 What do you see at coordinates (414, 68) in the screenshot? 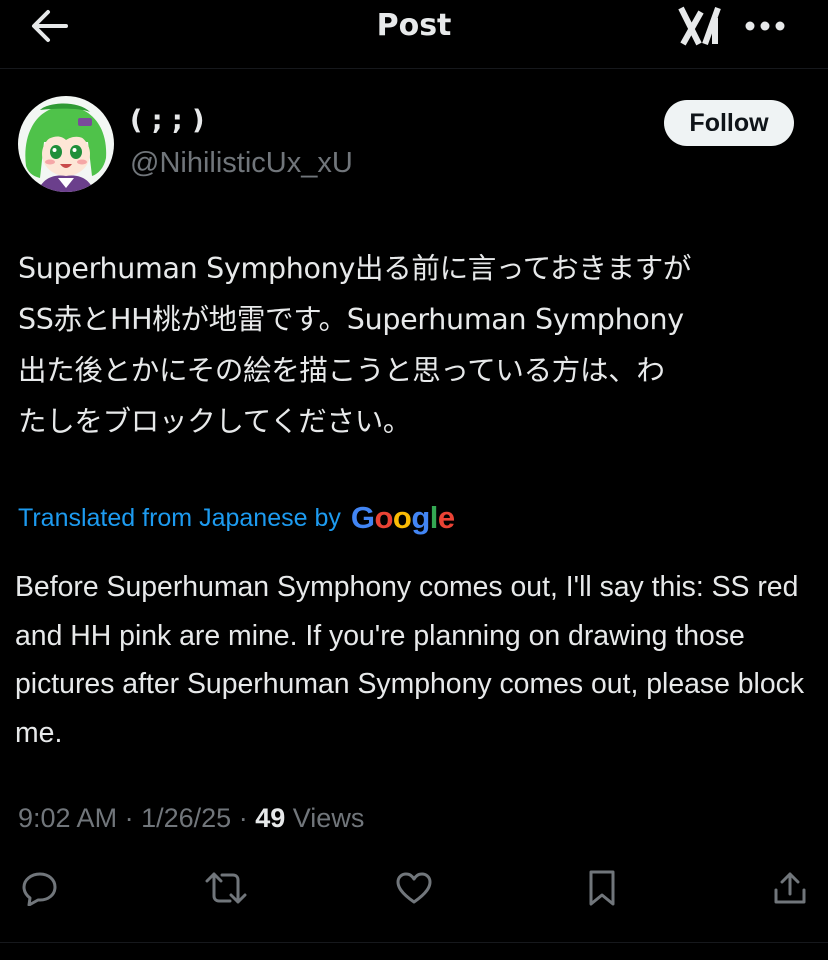
I see `header-divider` at bounding box center [414, 68].